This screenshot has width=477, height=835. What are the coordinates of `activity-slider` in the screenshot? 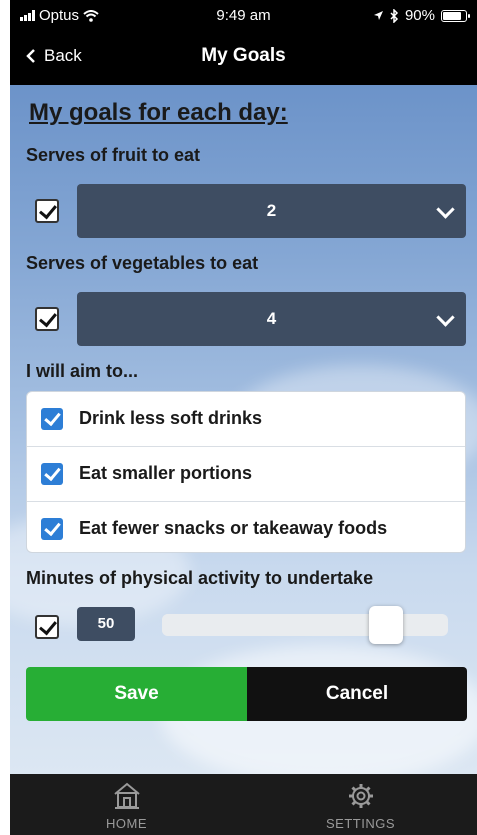 It's located at (305, 625).